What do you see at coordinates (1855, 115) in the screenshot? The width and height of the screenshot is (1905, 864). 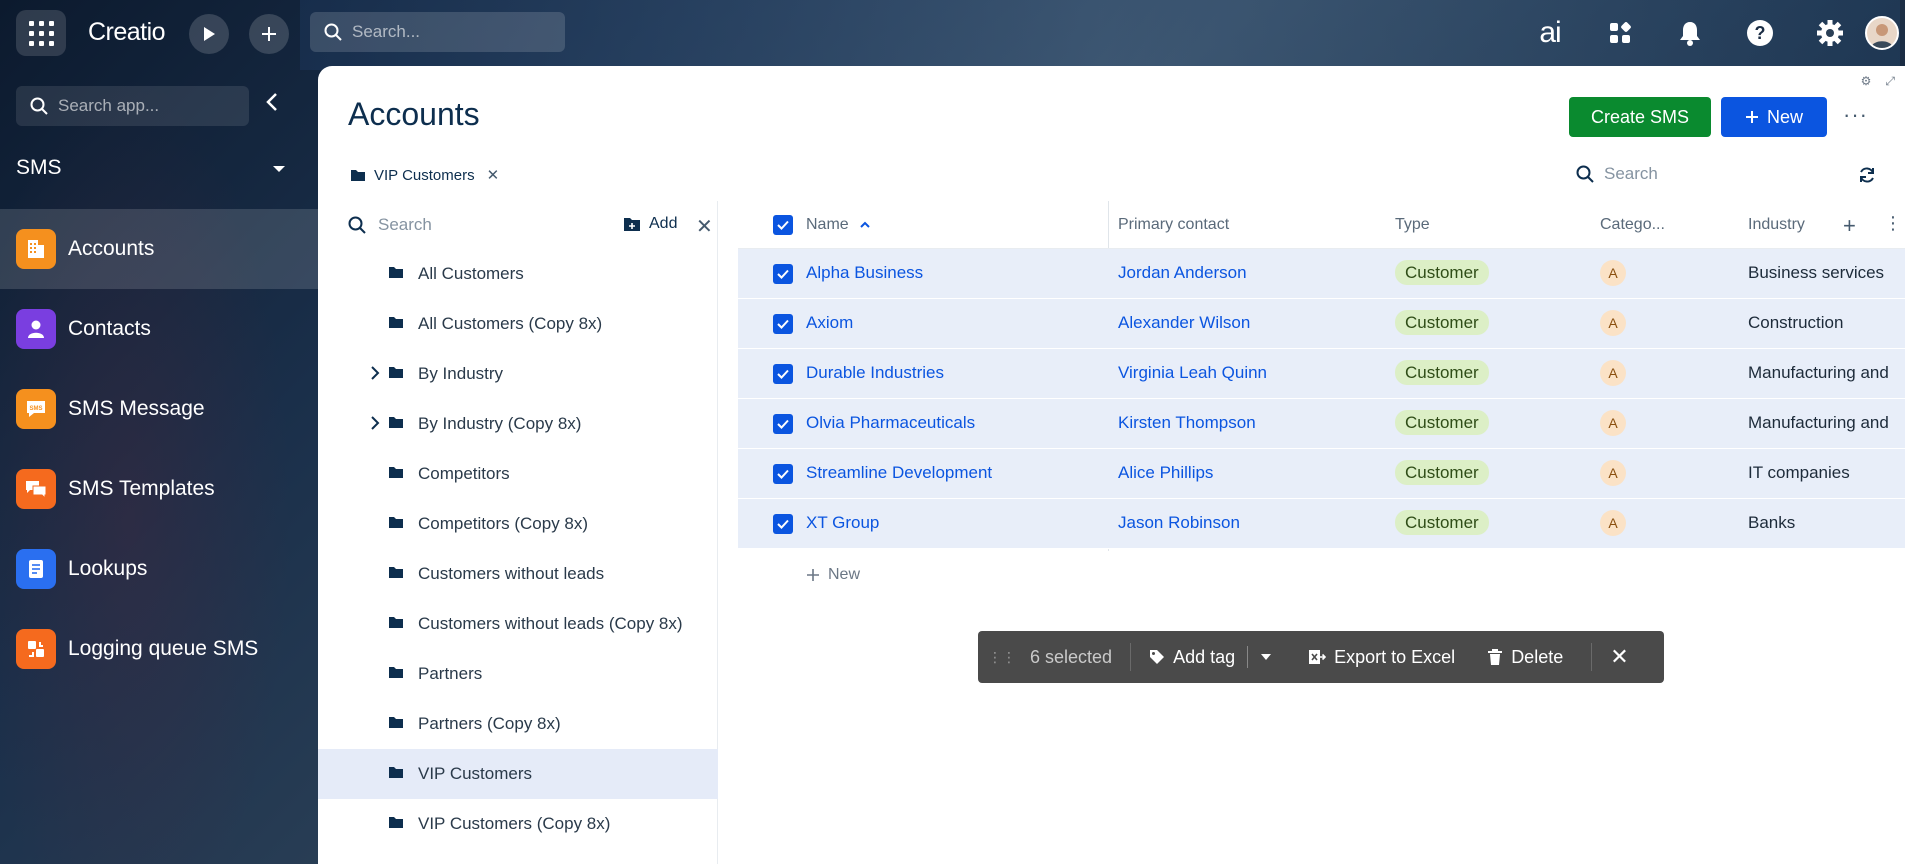 I see `more-actions-button: ···` at bounding box center [1855, 115].